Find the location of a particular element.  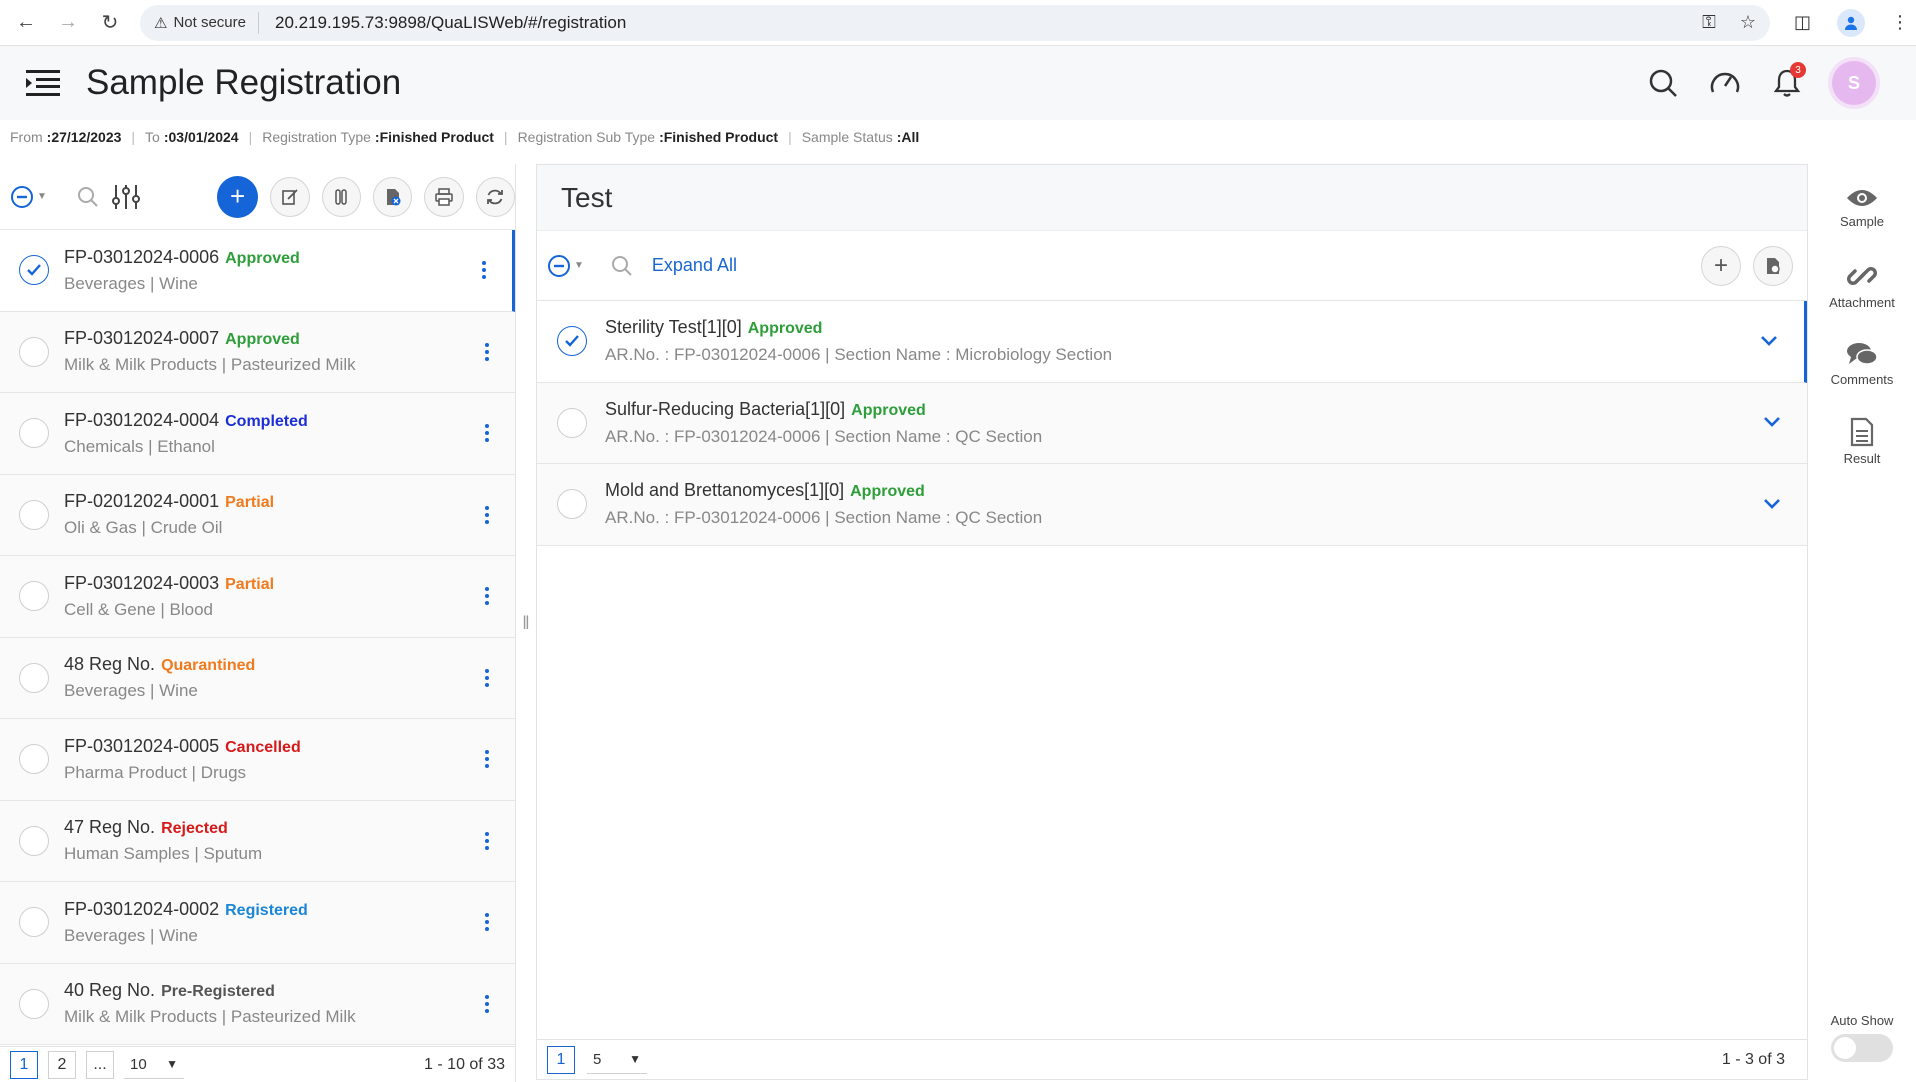

refresh-button is located at coordinates (495, 196).